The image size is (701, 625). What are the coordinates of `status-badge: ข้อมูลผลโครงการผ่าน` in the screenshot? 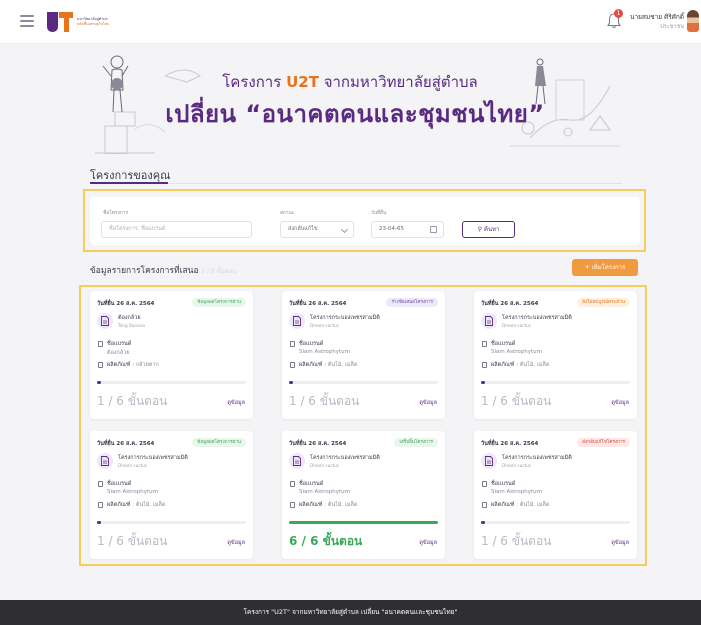 It's located at (219, 442).